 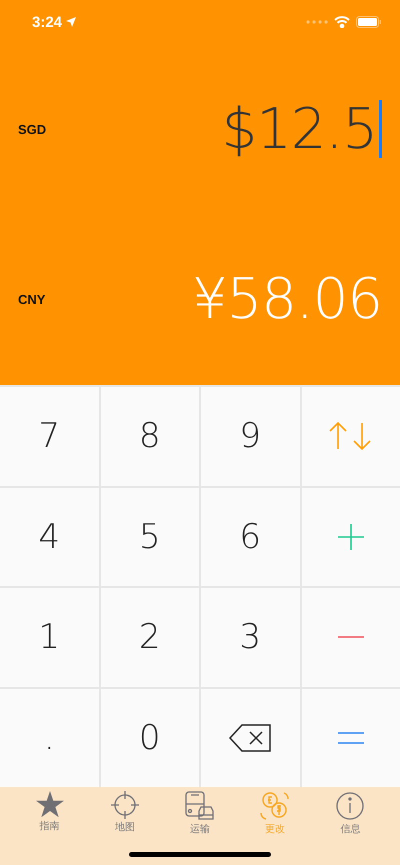 What do you see at coordinates (350, 806) in the screenshot?
I see `info-icon` at bounding box center [350, 806].